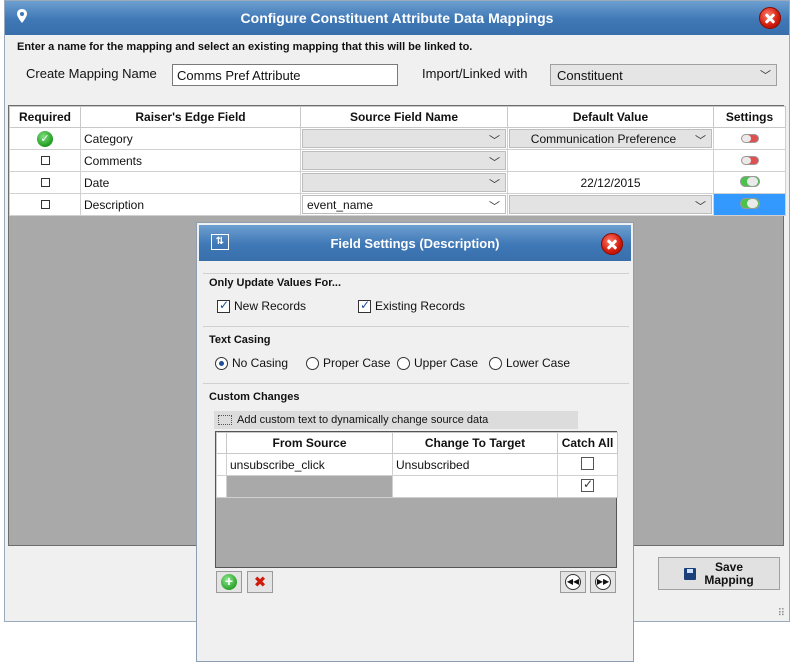 The height and width of the screenshot is (662, 795). What do you see at coordinates (404, 204) in the screenshot?
I see `source-field-select: event_name ﹀` at bounding box center [404, 204].